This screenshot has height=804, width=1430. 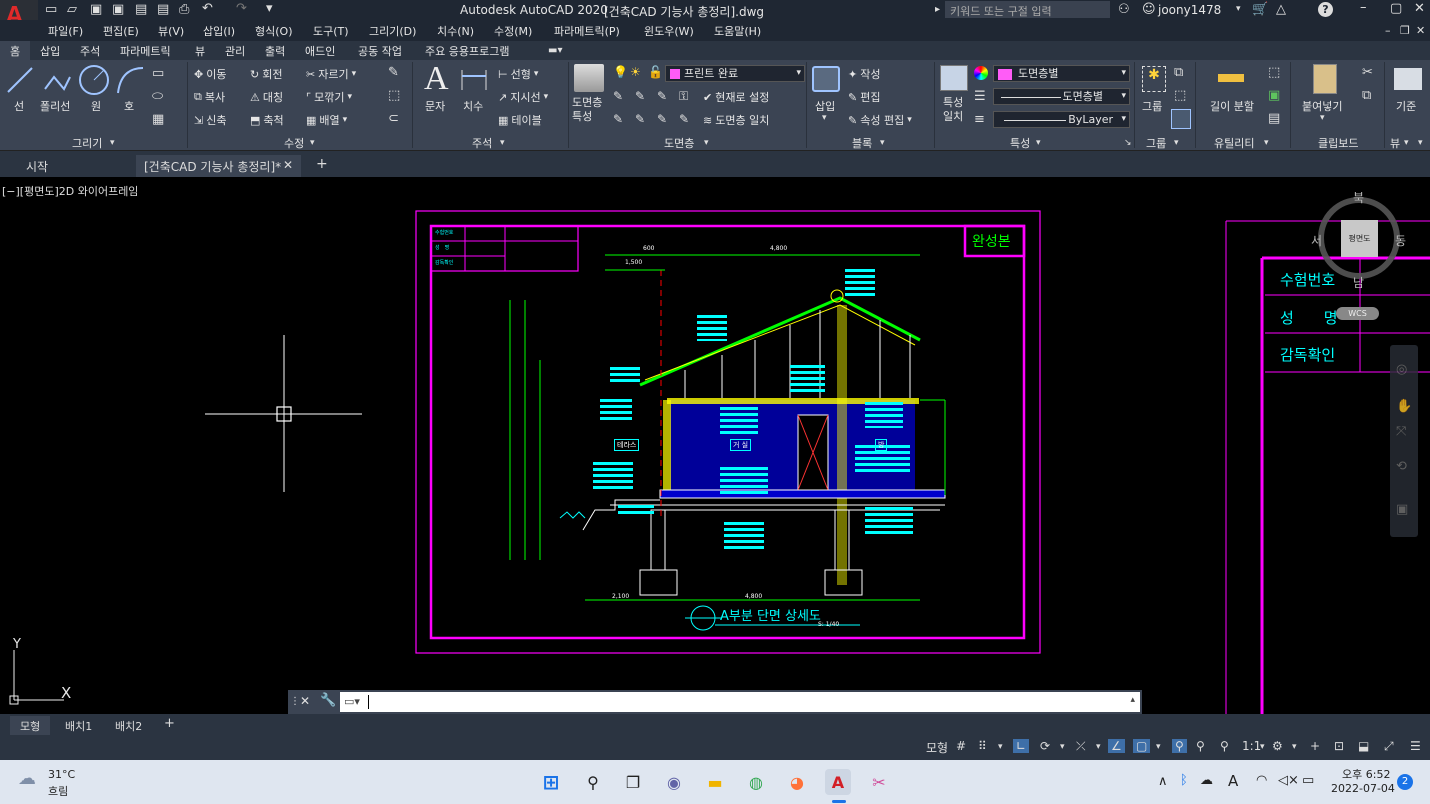 I want to click on viewcube-east: 동, so click(x=1400, y=240).